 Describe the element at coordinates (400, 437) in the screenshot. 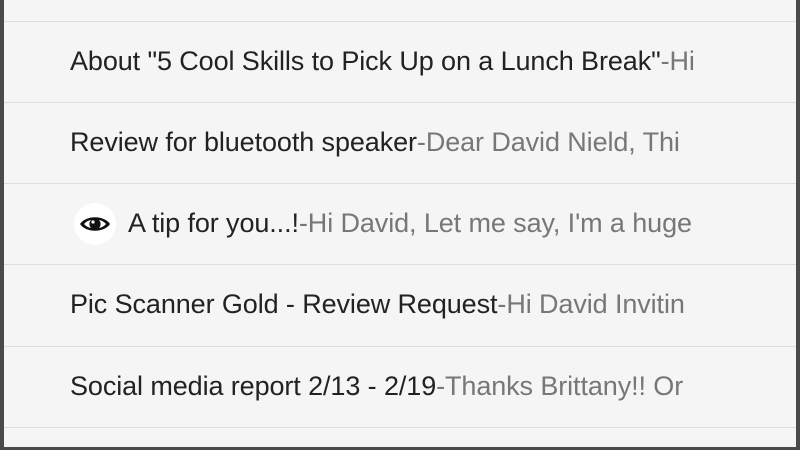

I see `email-row-divider` at that location.